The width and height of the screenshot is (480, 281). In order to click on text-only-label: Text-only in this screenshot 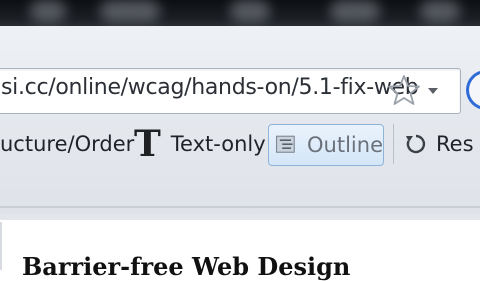, I will do `click(218, 144)`.